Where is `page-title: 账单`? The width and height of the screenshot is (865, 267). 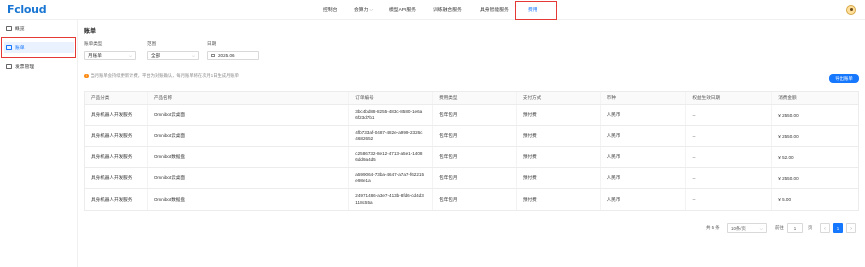 page-title: 账单 is located at coordinates (90, 32).